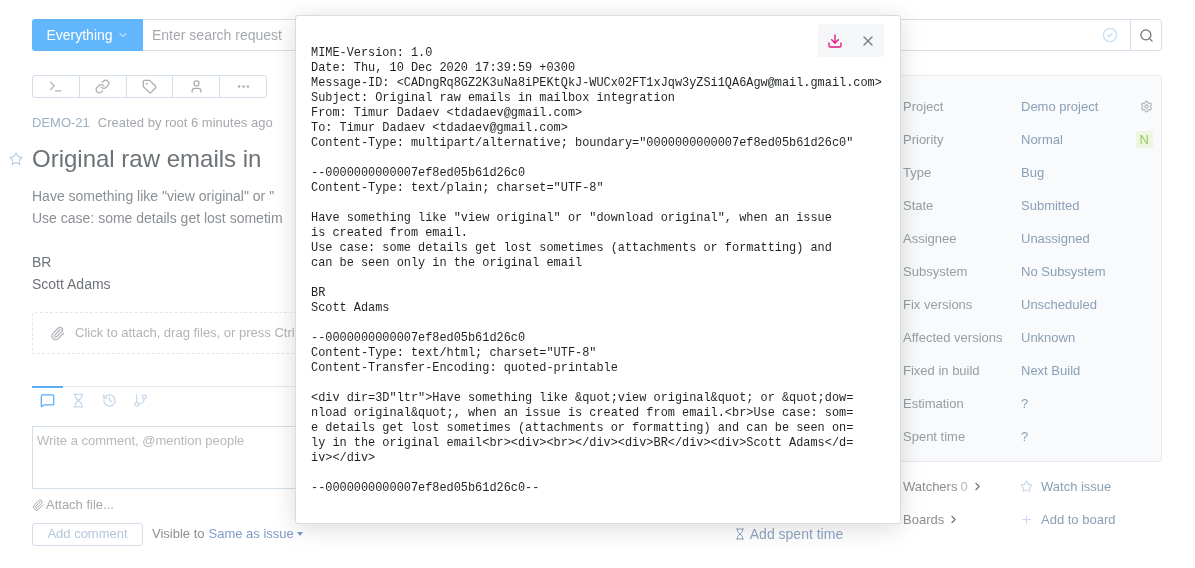 This screenshot has height=568, width=1195. What do you see at coordinates (934, 403) in the screenshot?
I see `field-label: Estimation` at bounding box center [934, 403].